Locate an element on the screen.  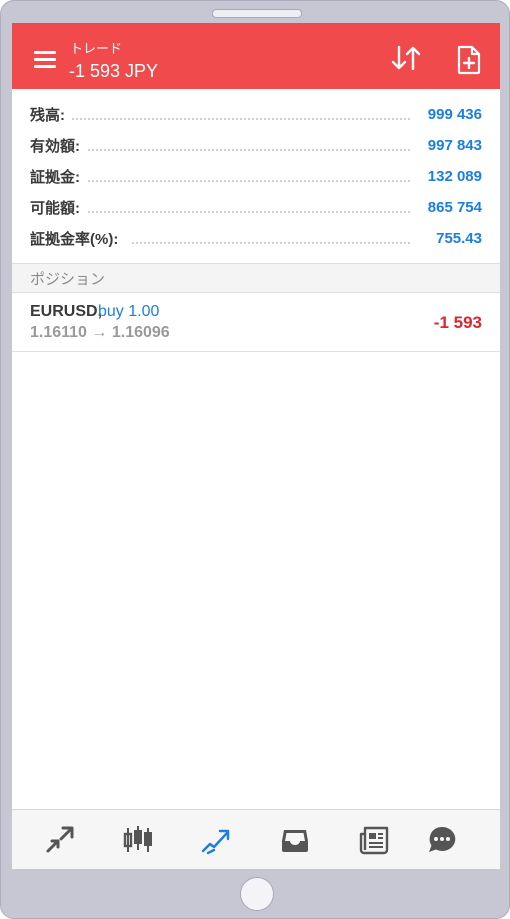
phone-speaker is located at coordinates (257, 13).